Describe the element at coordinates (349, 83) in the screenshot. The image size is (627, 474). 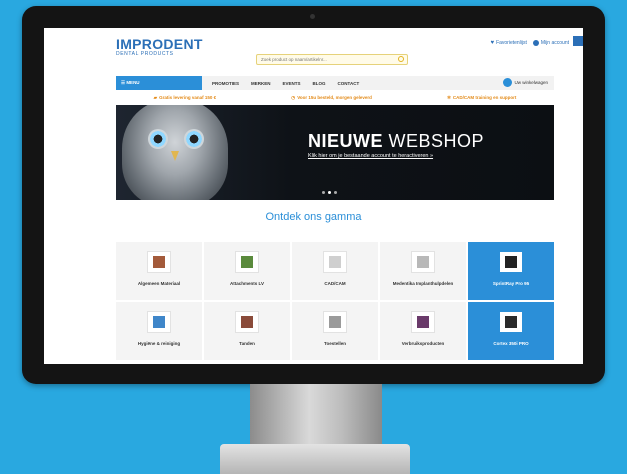
I see `nav-item-contact: CONTACT` at that location.